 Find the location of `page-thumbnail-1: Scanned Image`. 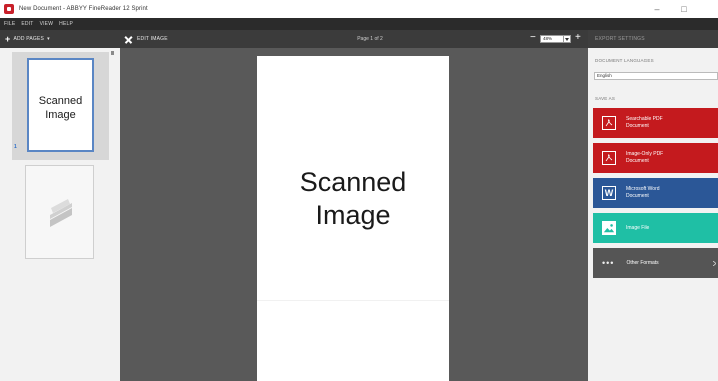

page-thumbnail-1: Scanned Image is located at coordinates (60, 105).